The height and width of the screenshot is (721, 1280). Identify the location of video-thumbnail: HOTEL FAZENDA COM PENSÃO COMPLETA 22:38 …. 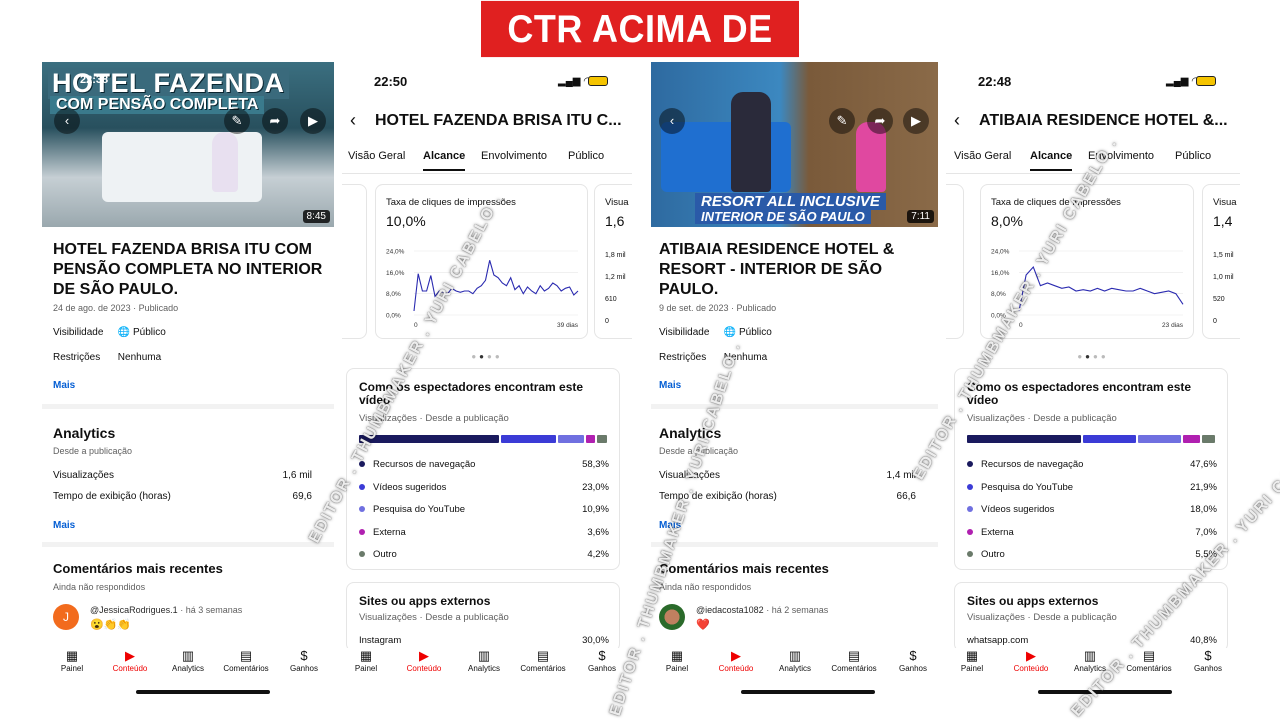
(188, 144).